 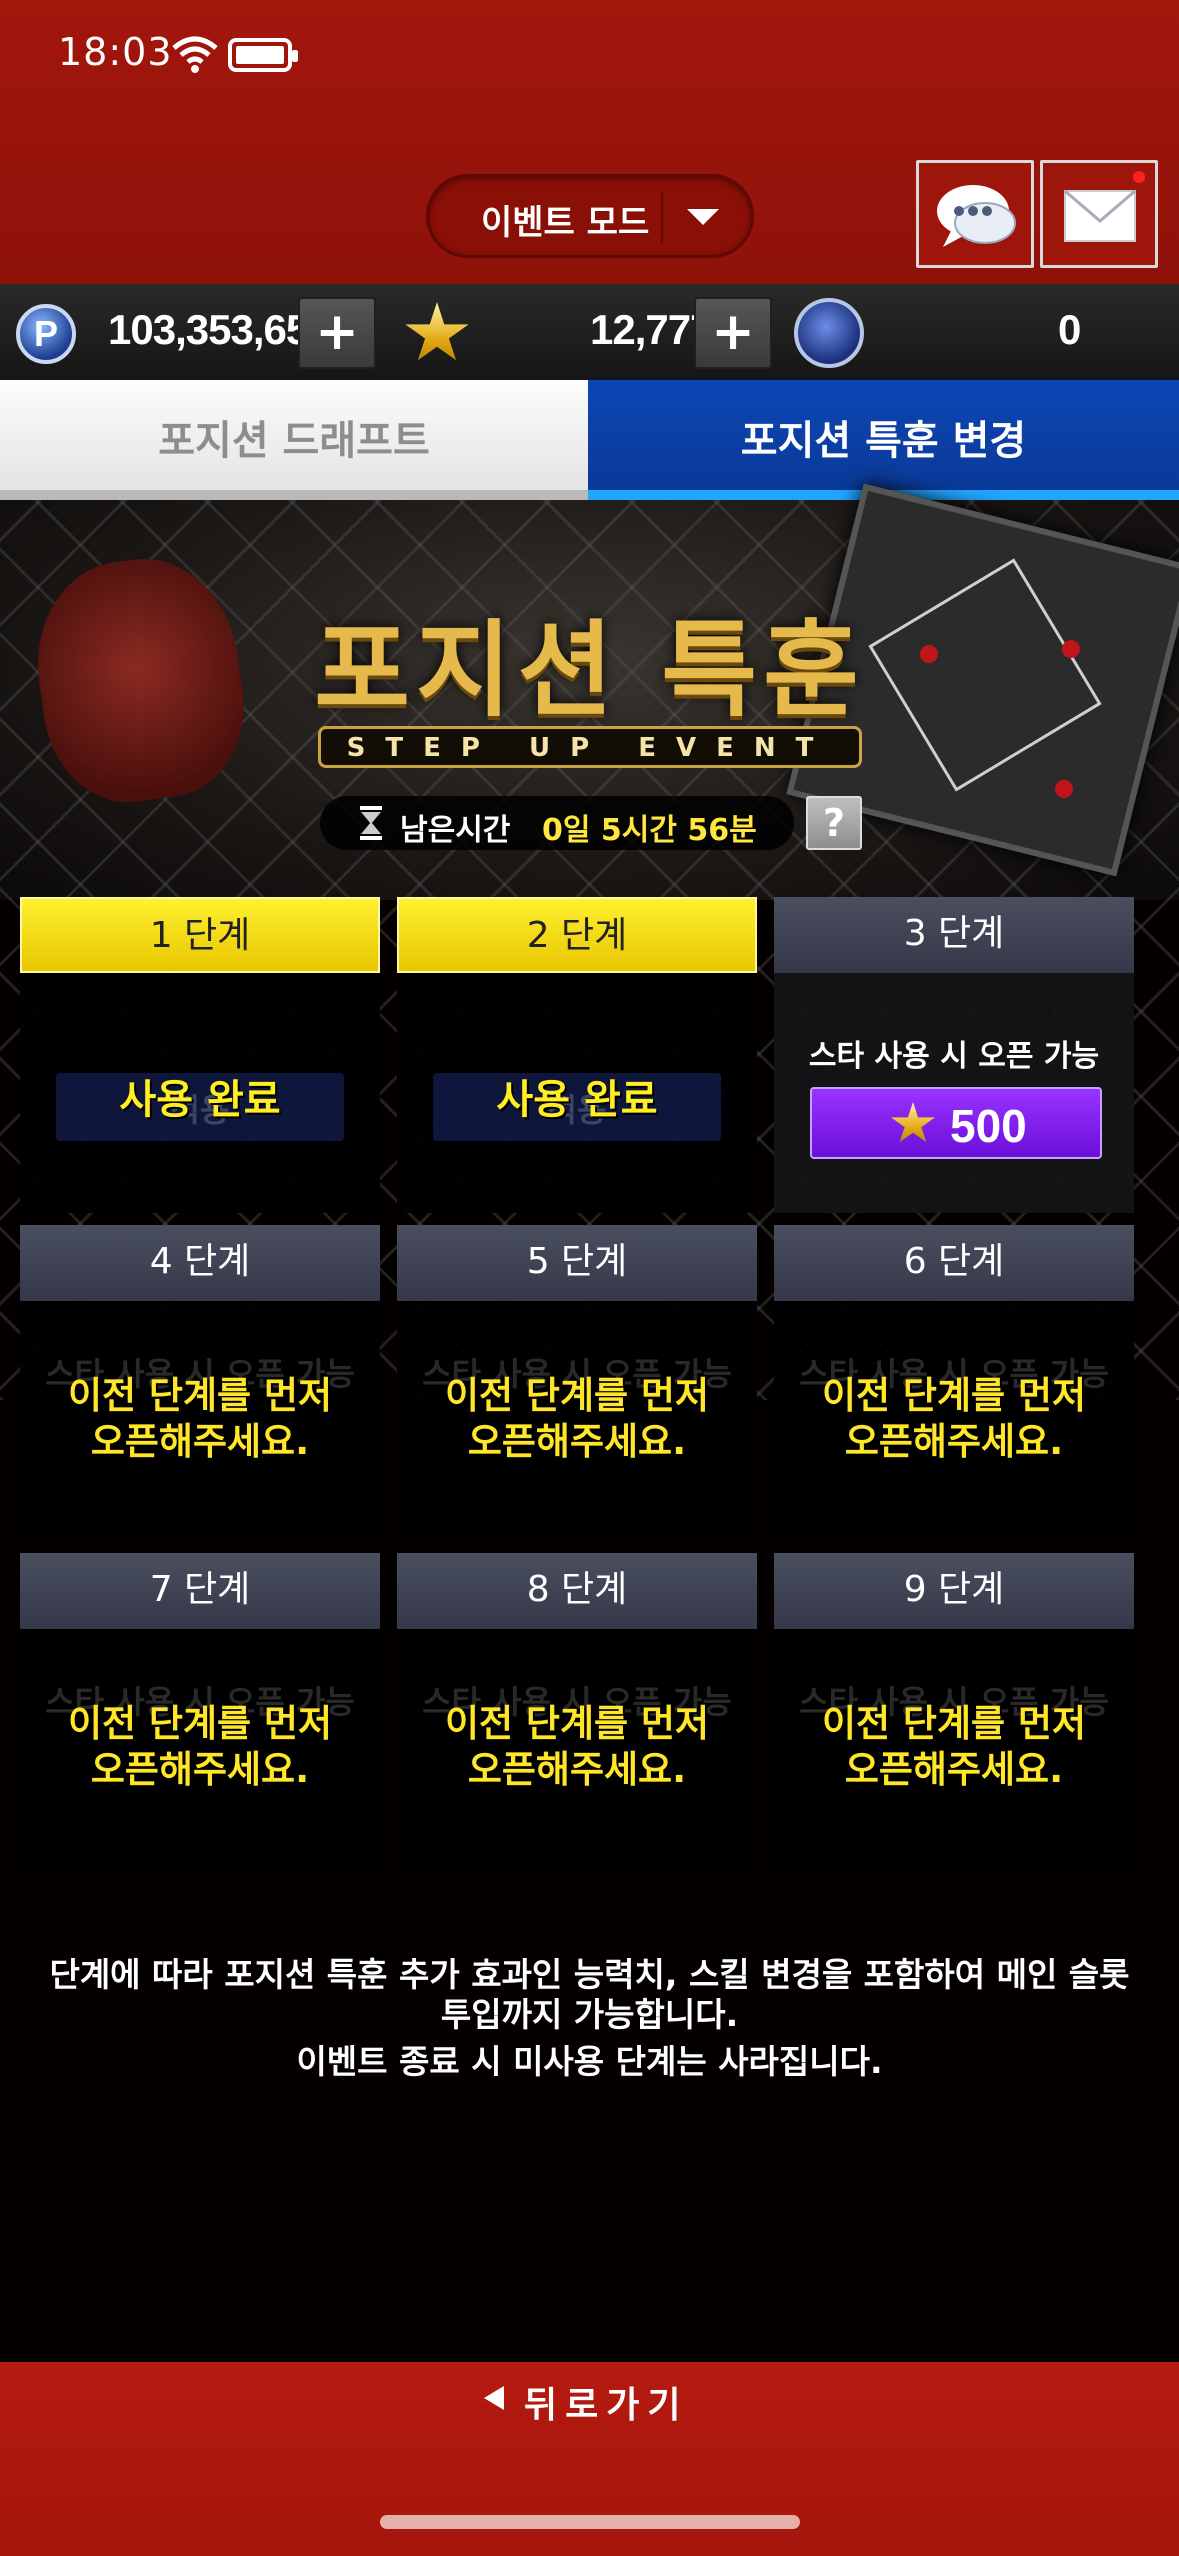 I want to click on step-card-3: 3 단계 스타 사용 시 오픈 가능 500, so click(x=954, y=1055).